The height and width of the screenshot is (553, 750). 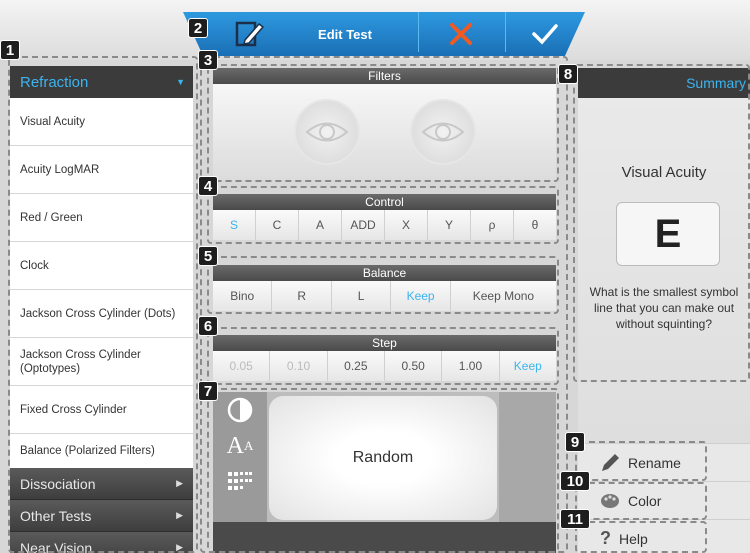 I want to click on edit-test-icon, so click(x=250, y=34).